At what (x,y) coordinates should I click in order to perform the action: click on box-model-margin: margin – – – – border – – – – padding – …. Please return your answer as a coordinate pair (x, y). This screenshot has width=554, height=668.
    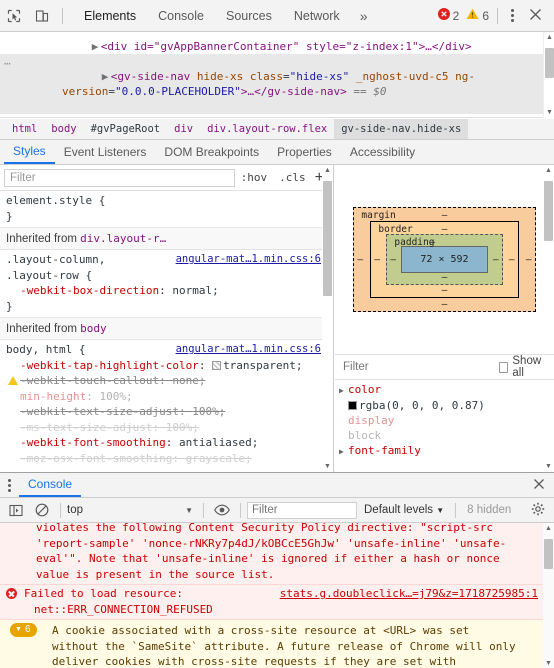
    Looking at the image, I should click on (444, 259).